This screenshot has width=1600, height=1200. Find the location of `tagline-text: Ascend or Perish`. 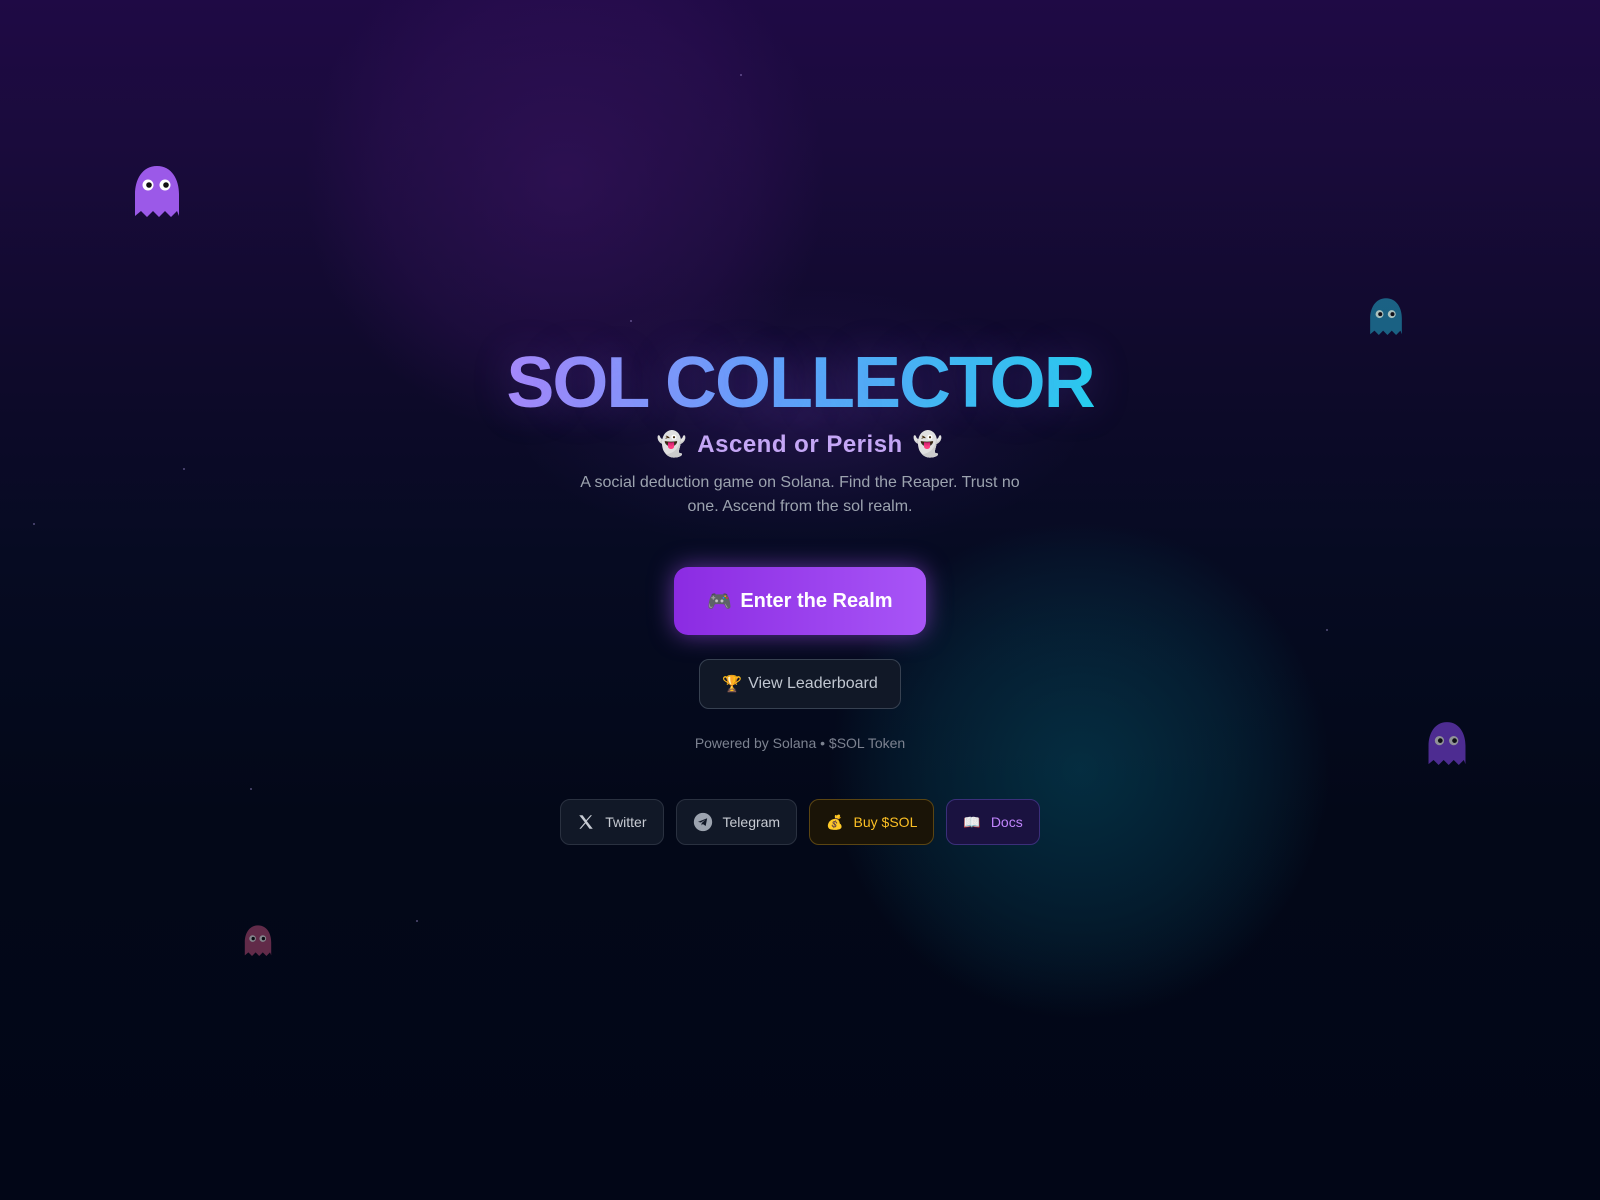

tagline-text: Ascend or Perish is located at coordinates (800, 444).